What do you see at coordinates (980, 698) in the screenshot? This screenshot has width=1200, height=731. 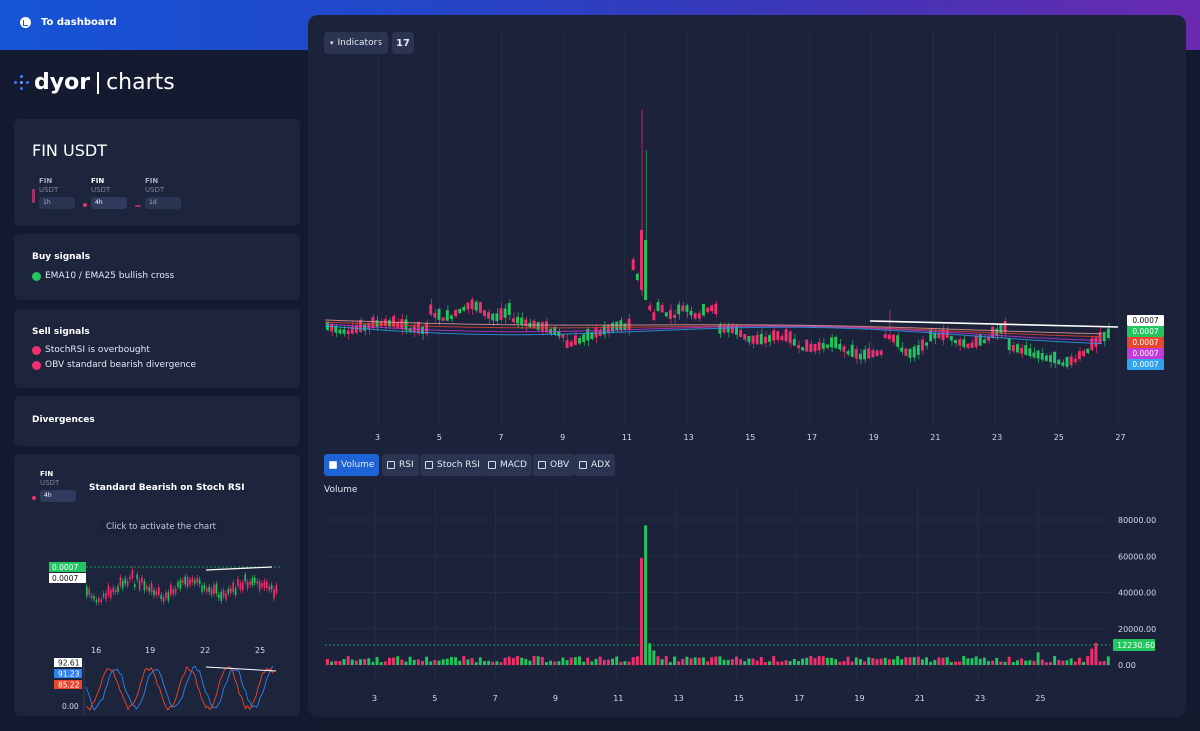 I see `x-tick: 23` at bounding box center [980, 698].